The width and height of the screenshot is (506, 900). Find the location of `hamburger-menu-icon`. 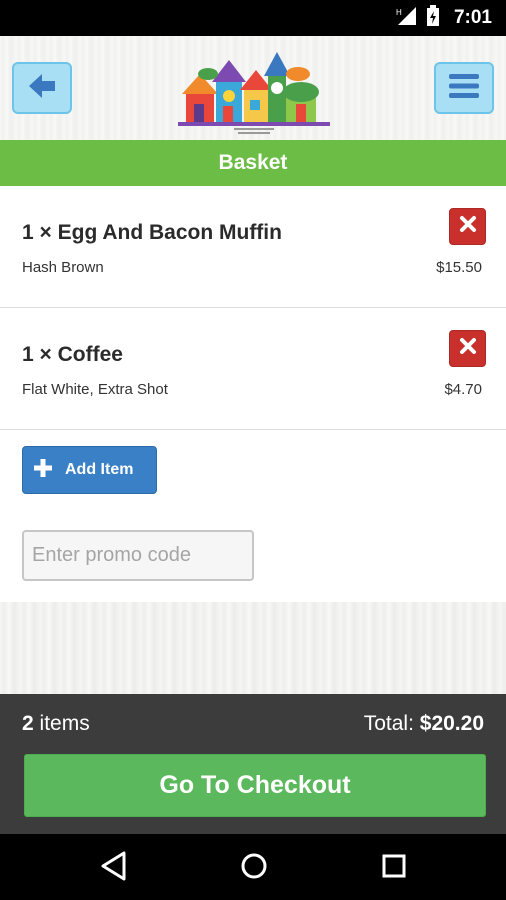

hamburger-menu-icon is located at coordinates (464, 88).